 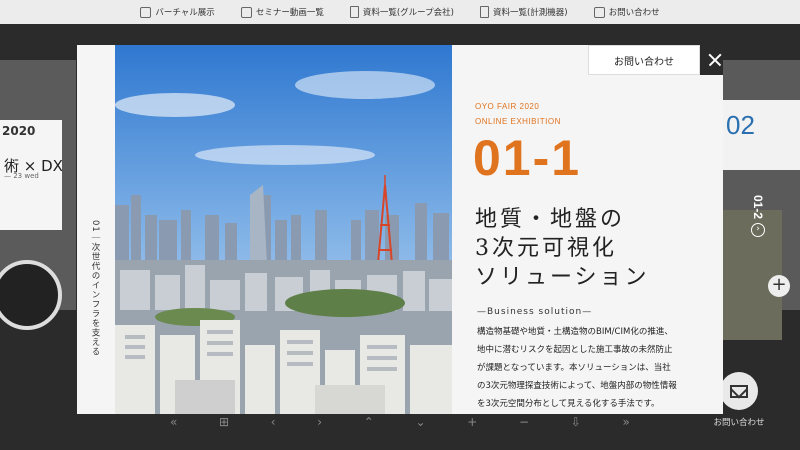 What do you see at coordinates (518, 121) in the screenshot?
I see `fair-line-2: ONLINE EXHIBITION` at bounding box center [518, 121].